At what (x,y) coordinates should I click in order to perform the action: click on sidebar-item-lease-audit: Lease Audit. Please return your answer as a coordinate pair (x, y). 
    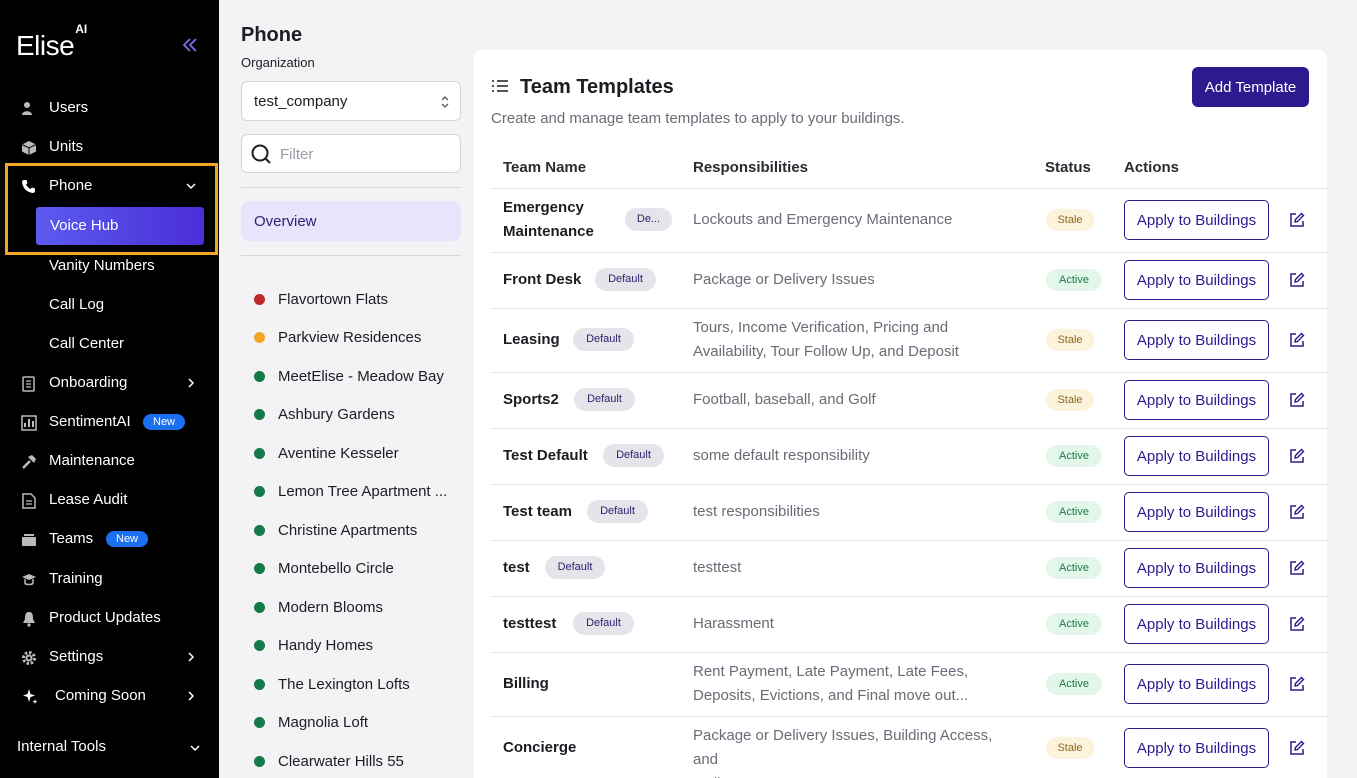
    Looking at the image, I should click on (109, 500).